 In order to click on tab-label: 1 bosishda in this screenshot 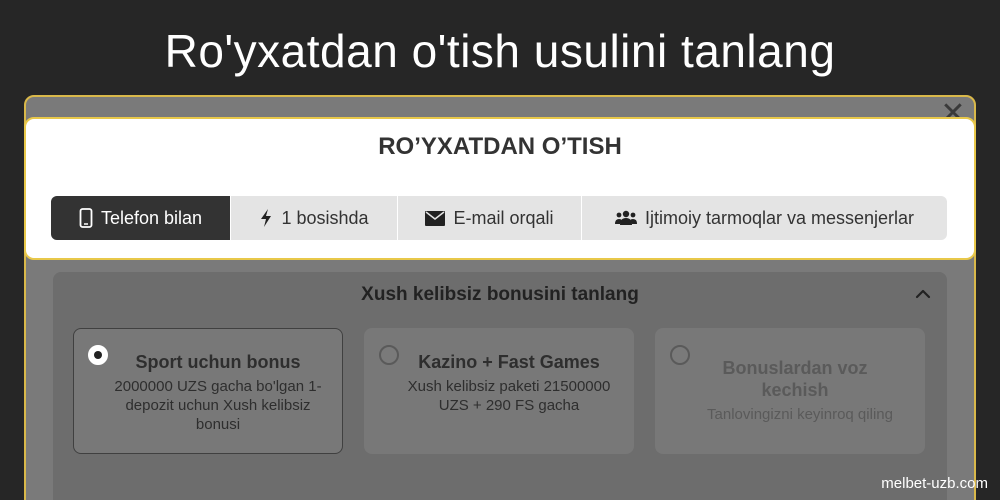, I will do `click(325, 217)`.